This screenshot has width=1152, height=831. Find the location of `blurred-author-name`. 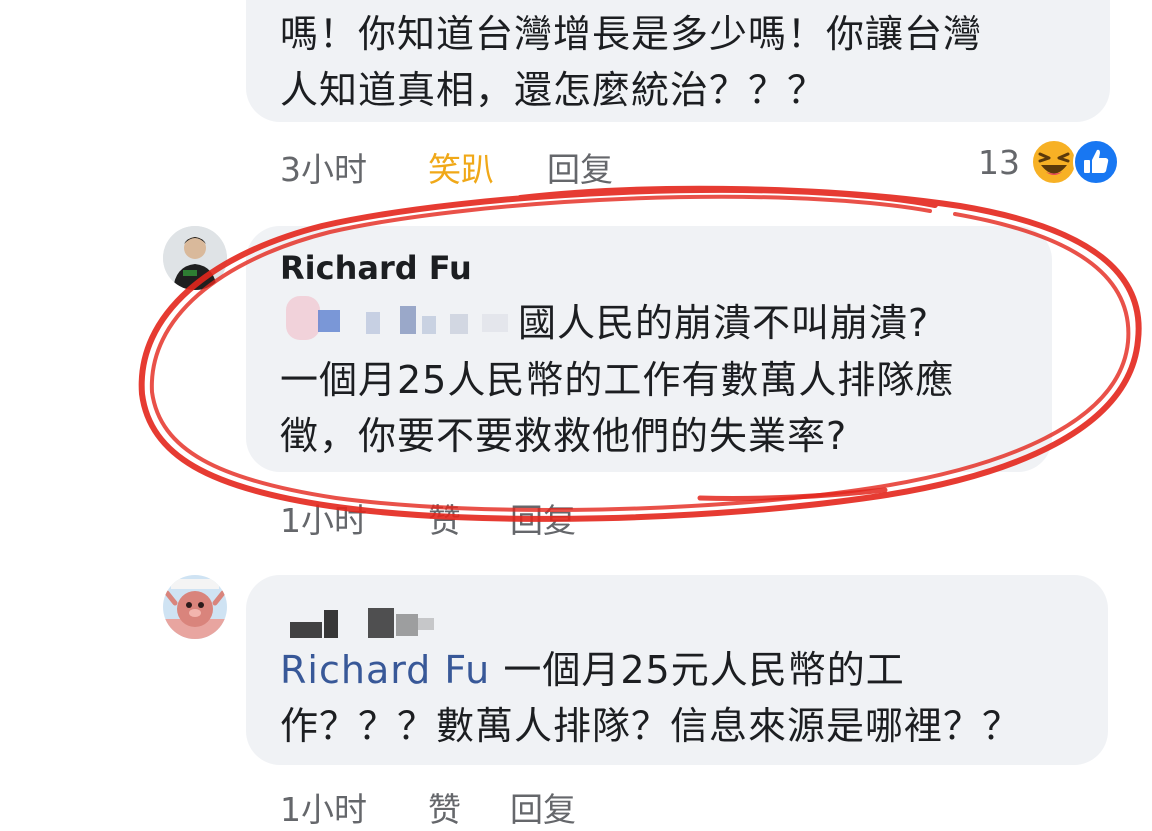

blurred-author-name is located at coordinates (364, 624).